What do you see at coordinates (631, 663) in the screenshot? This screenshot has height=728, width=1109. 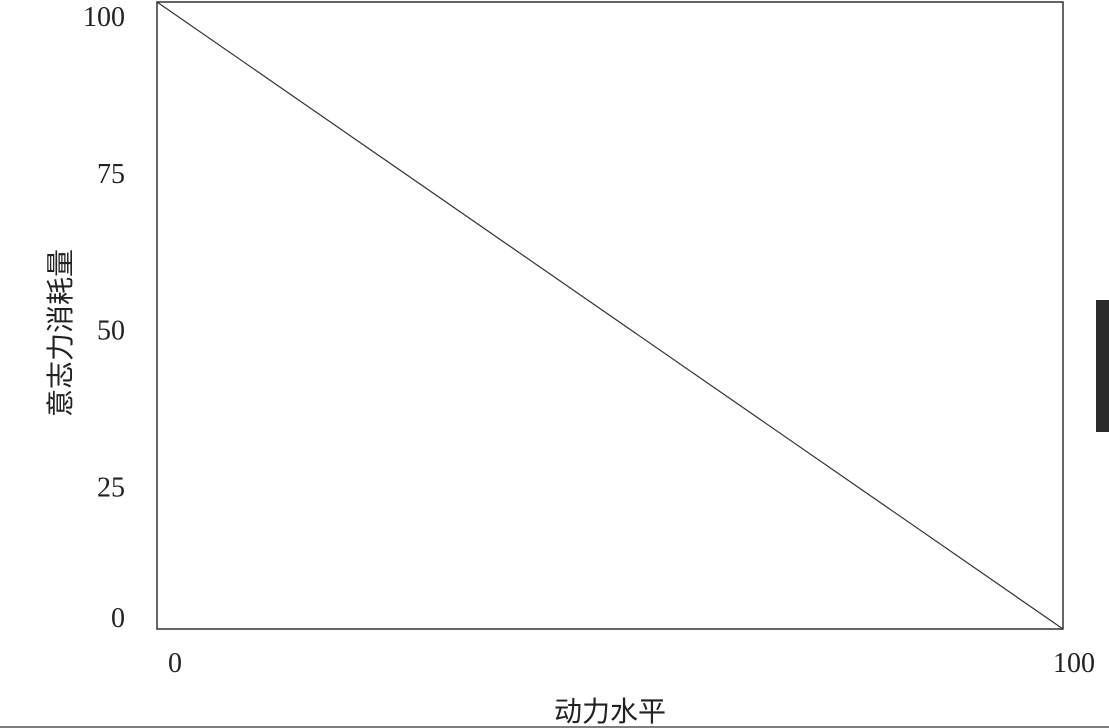 I see `x-axis-ticks: 0 100` at bounding box center [631, 663].